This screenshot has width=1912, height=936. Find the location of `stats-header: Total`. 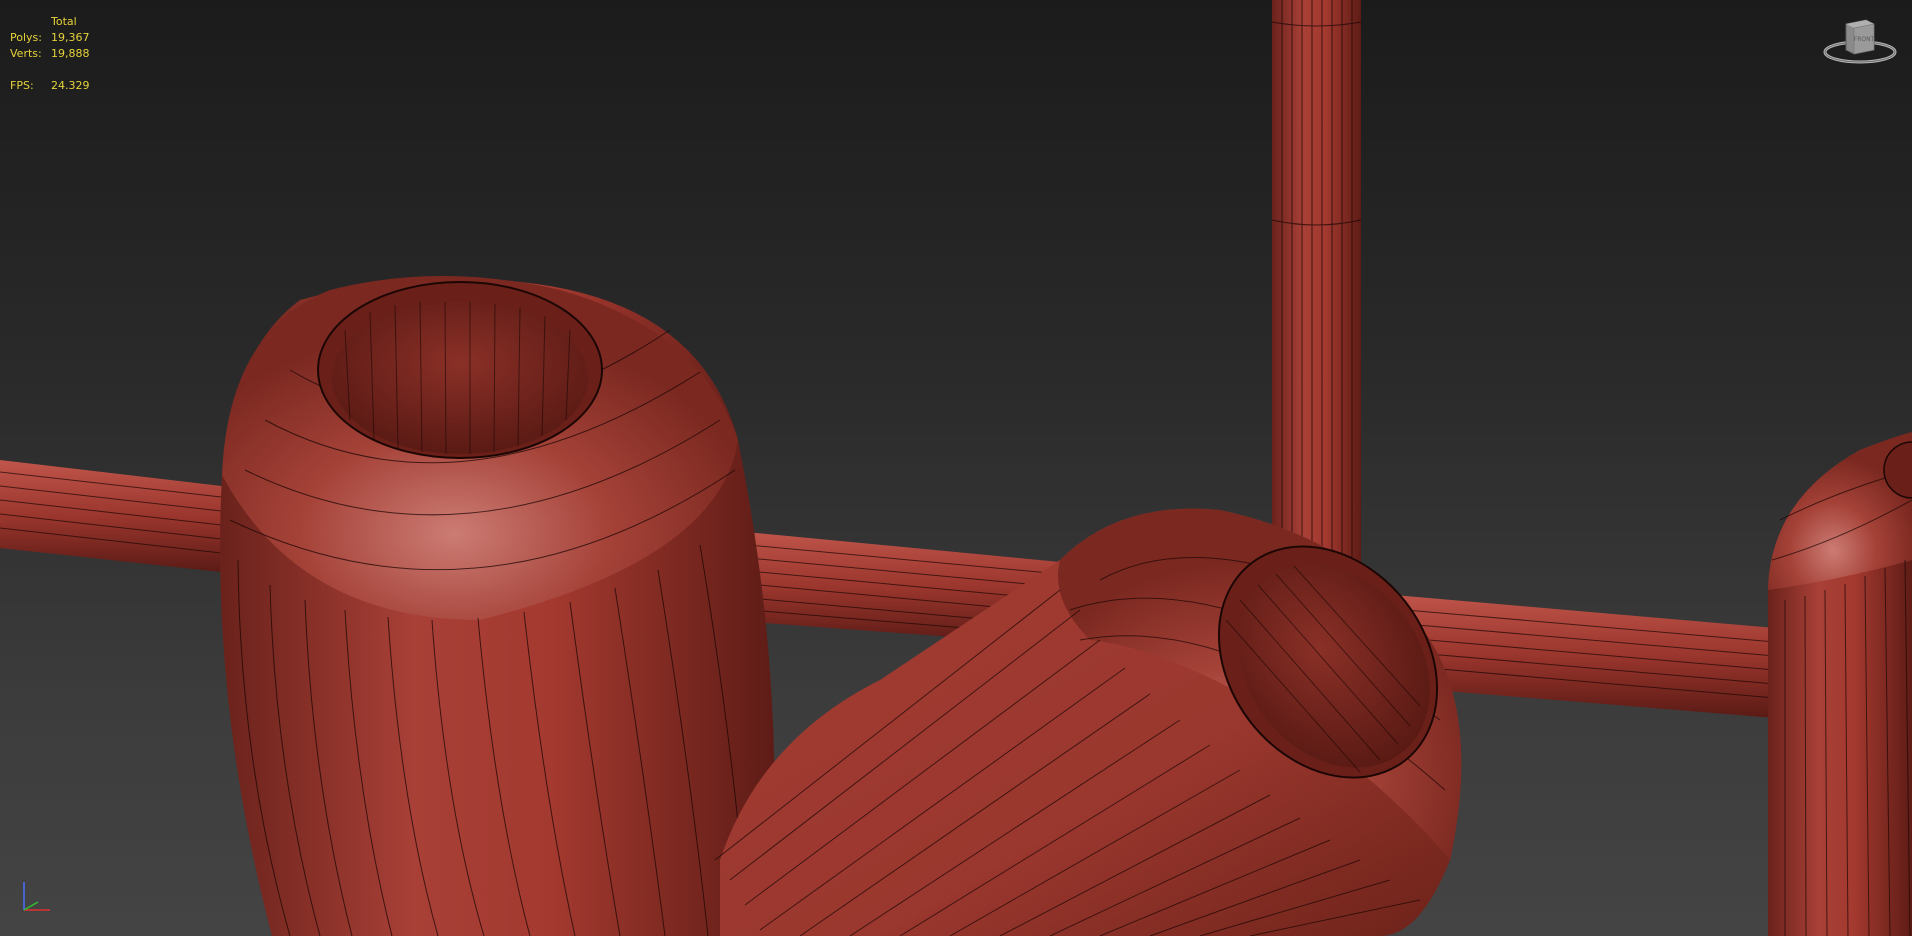

stats-header: Total is located at coordinates (64, 21).